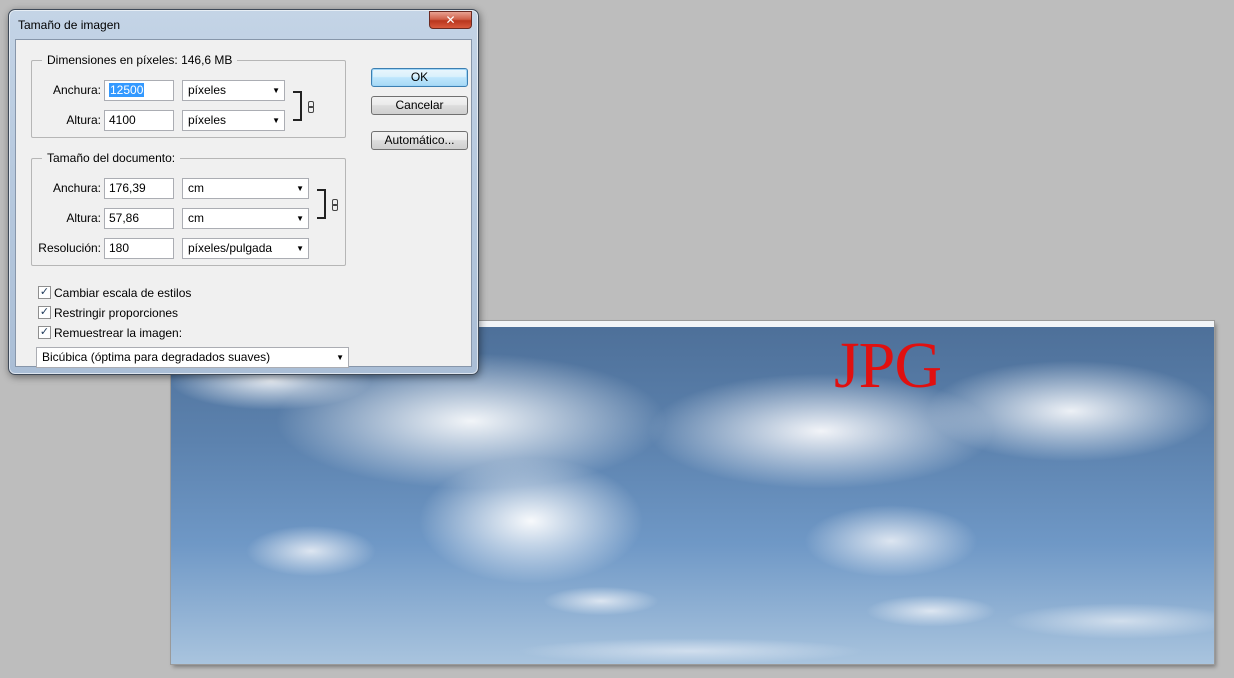 The height and width of the screenshot is (678, 1234). What do you see at coordinates (122, 120) in the screenshot?
I see `pixel-height-value: 4100` at bounding box center [122, 120].